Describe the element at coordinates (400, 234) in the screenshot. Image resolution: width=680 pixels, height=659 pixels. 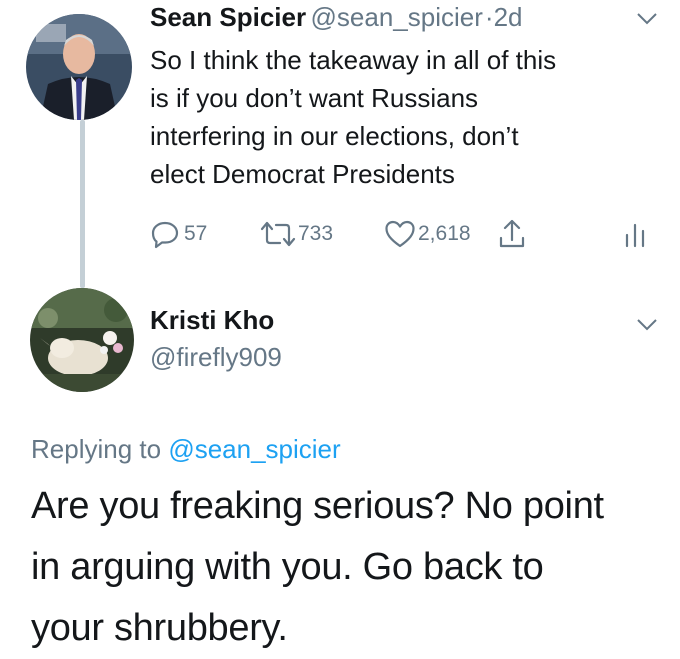
I see `heart-icon` at that location.